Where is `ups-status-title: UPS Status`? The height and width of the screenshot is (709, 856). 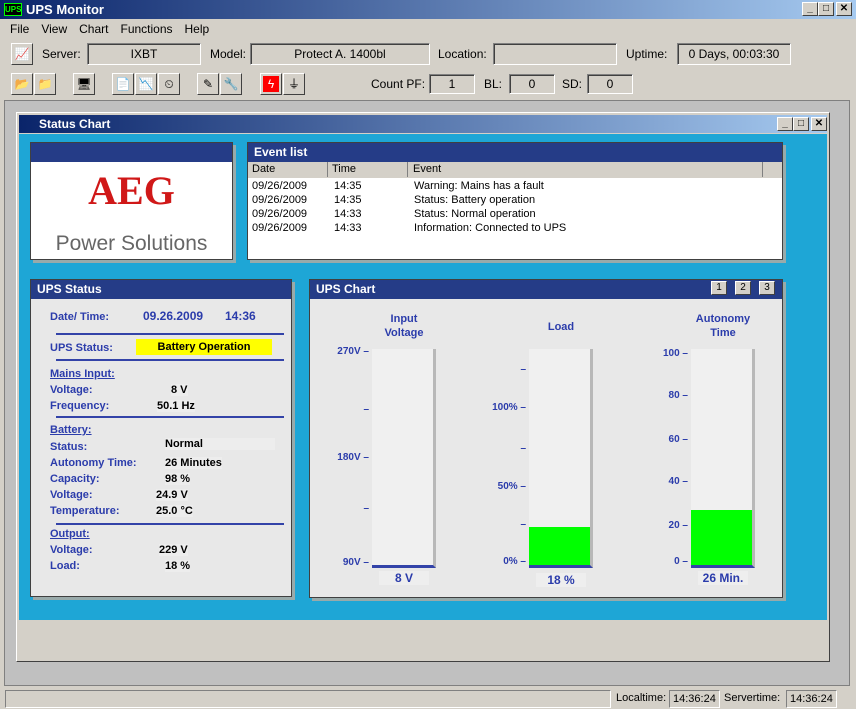 ups-status-title: UPS Status is located at coordinates (161, 289).